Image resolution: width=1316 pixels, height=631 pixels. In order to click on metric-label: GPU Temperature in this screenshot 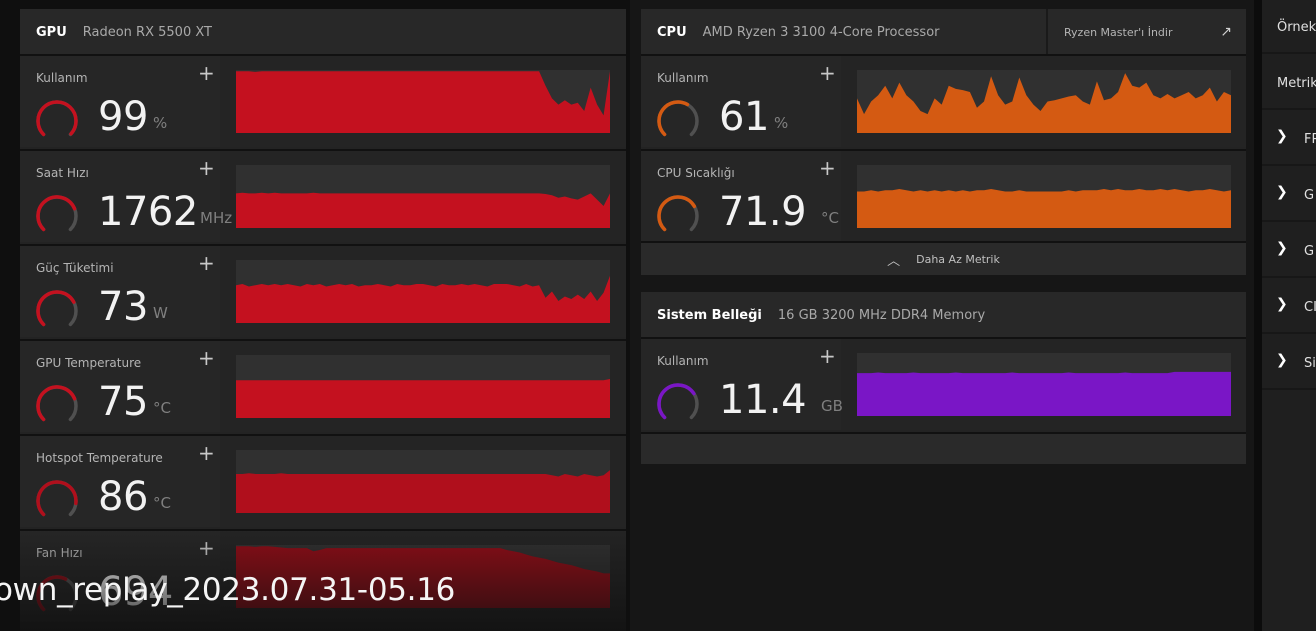, I will do `click(89, 363)`.